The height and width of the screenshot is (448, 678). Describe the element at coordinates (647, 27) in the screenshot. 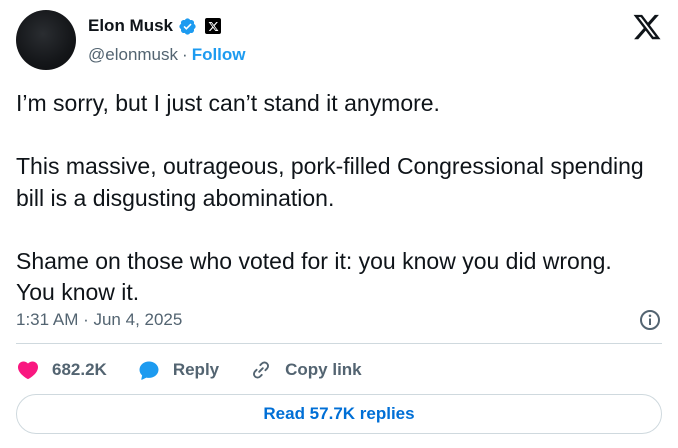

I see `x-logo-icon` at that location.